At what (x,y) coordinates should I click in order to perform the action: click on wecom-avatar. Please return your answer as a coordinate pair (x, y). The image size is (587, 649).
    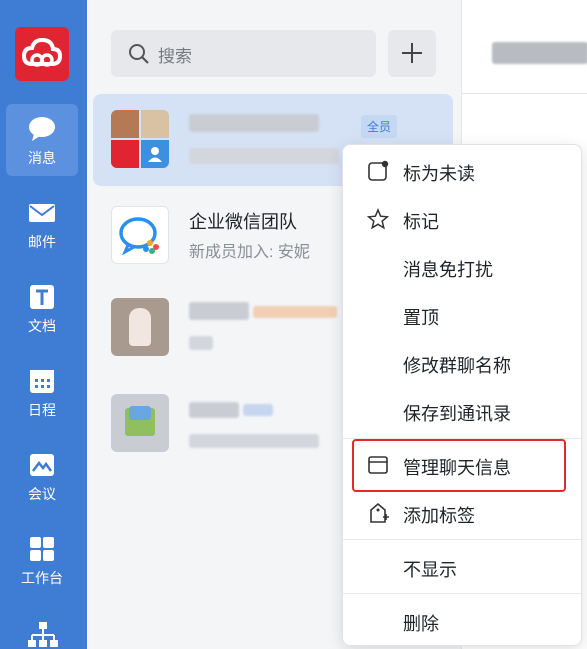
    Looking at the image, I should click on (140, 235).